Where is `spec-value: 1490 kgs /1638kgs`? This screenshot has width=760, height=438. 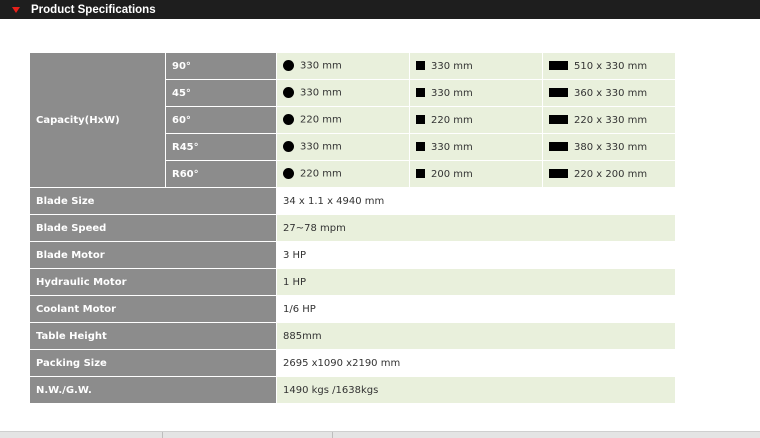
spec-value: 1490 kgs /1638kgs is located at coordinates (476, 390).